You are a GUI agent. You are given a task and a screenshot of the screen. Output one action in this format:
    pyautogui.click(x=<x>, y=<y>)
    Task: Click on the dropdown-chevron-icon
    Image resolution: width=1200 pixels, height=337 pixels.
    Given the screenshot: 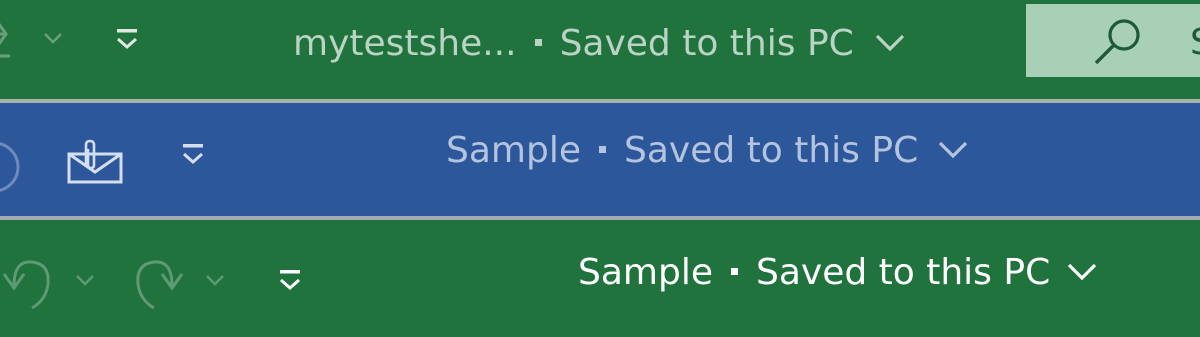 What is the action you would take?
    pyautogui.click(x=53, y=38)
    